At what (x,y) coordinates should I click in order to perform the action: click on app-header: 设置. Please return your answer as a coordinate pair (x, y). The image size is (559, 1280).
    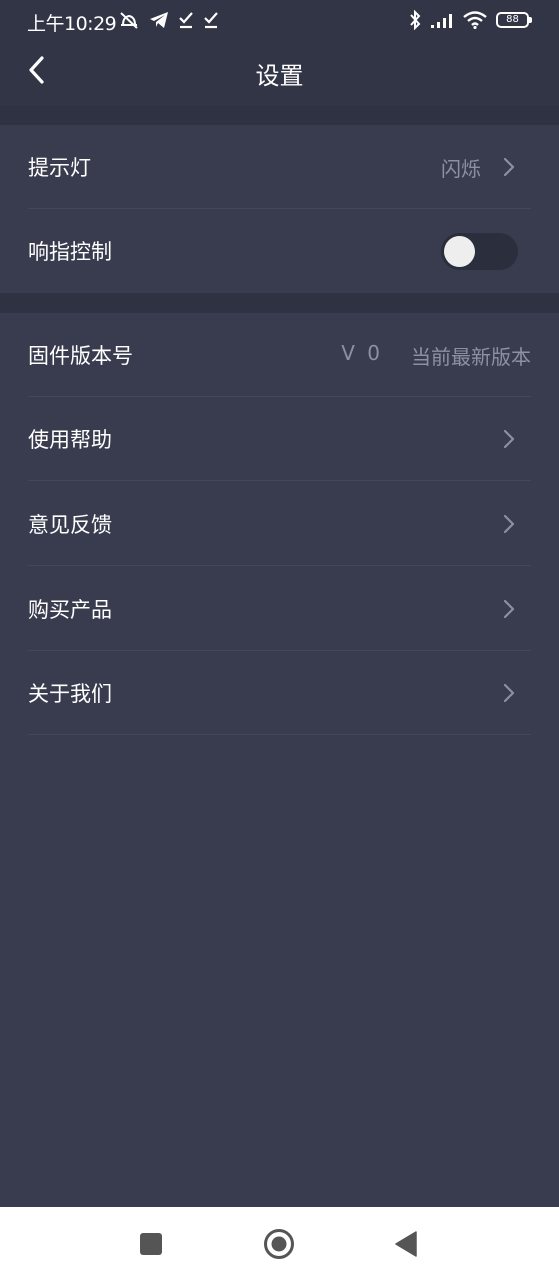
    Looking at the image, I should click on (279, 74).